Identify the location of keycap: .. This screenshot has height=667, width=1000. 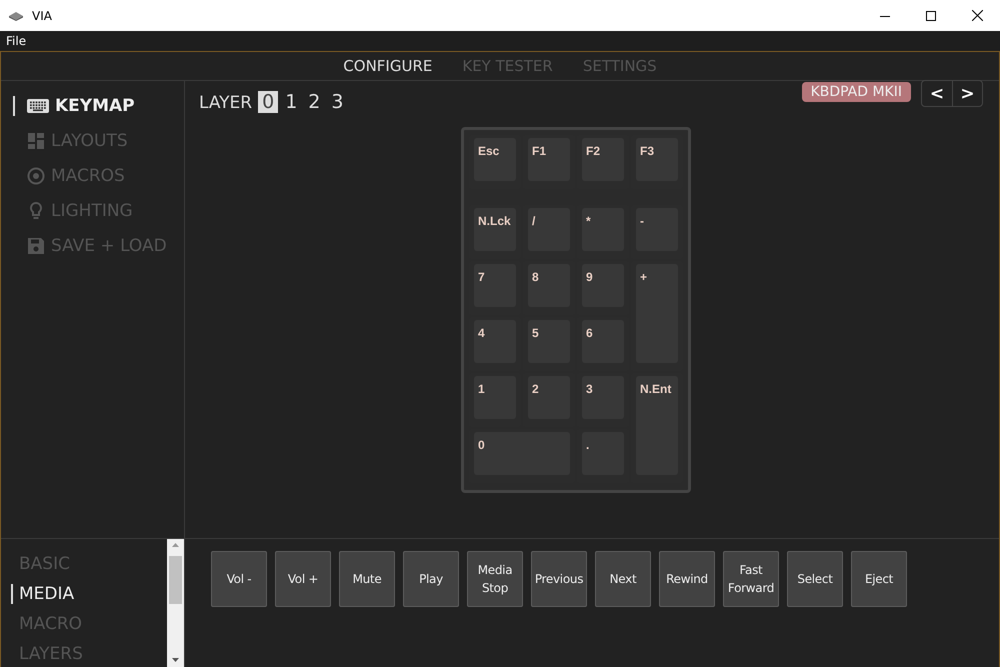
(603, 453).